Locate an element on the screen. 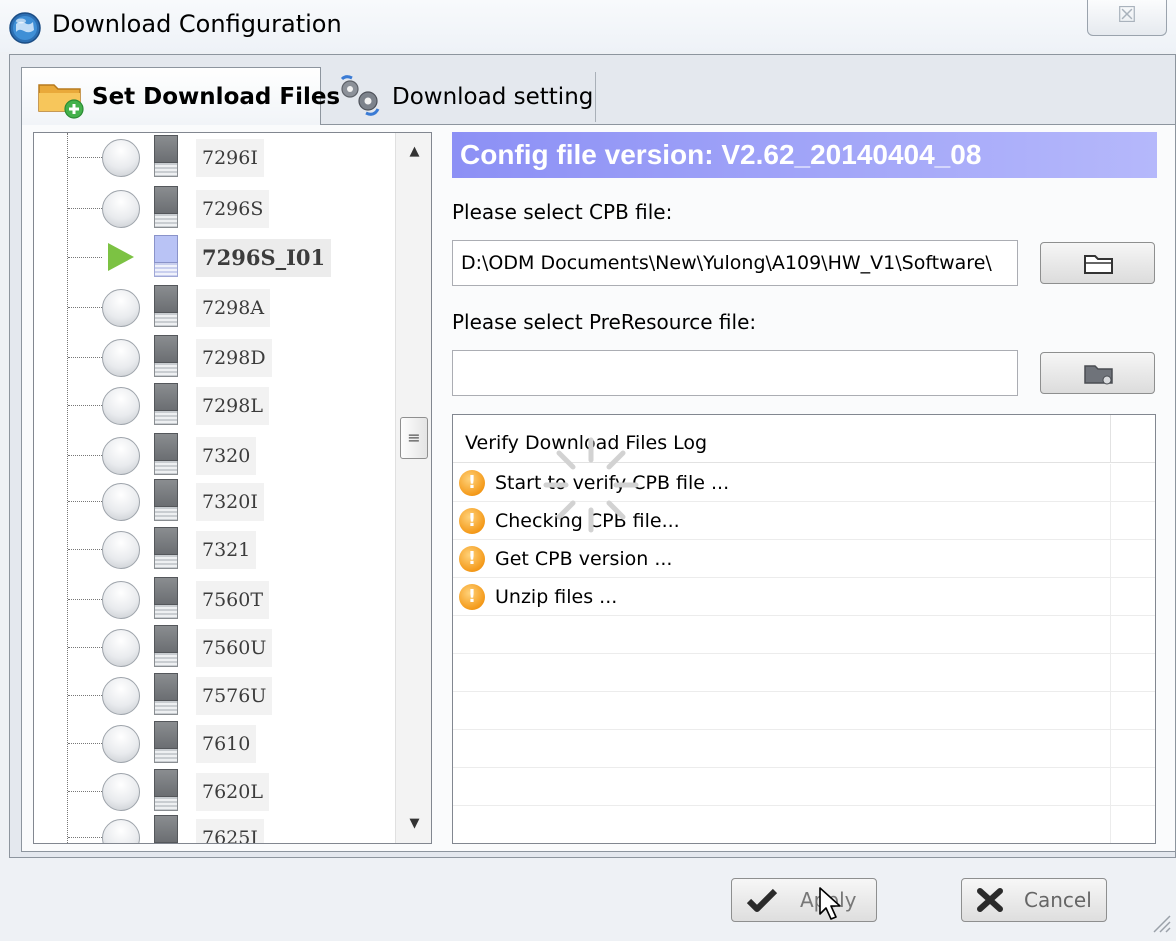  cpb-file-label: Please select CPB file: is located at coordinates (562, 212).